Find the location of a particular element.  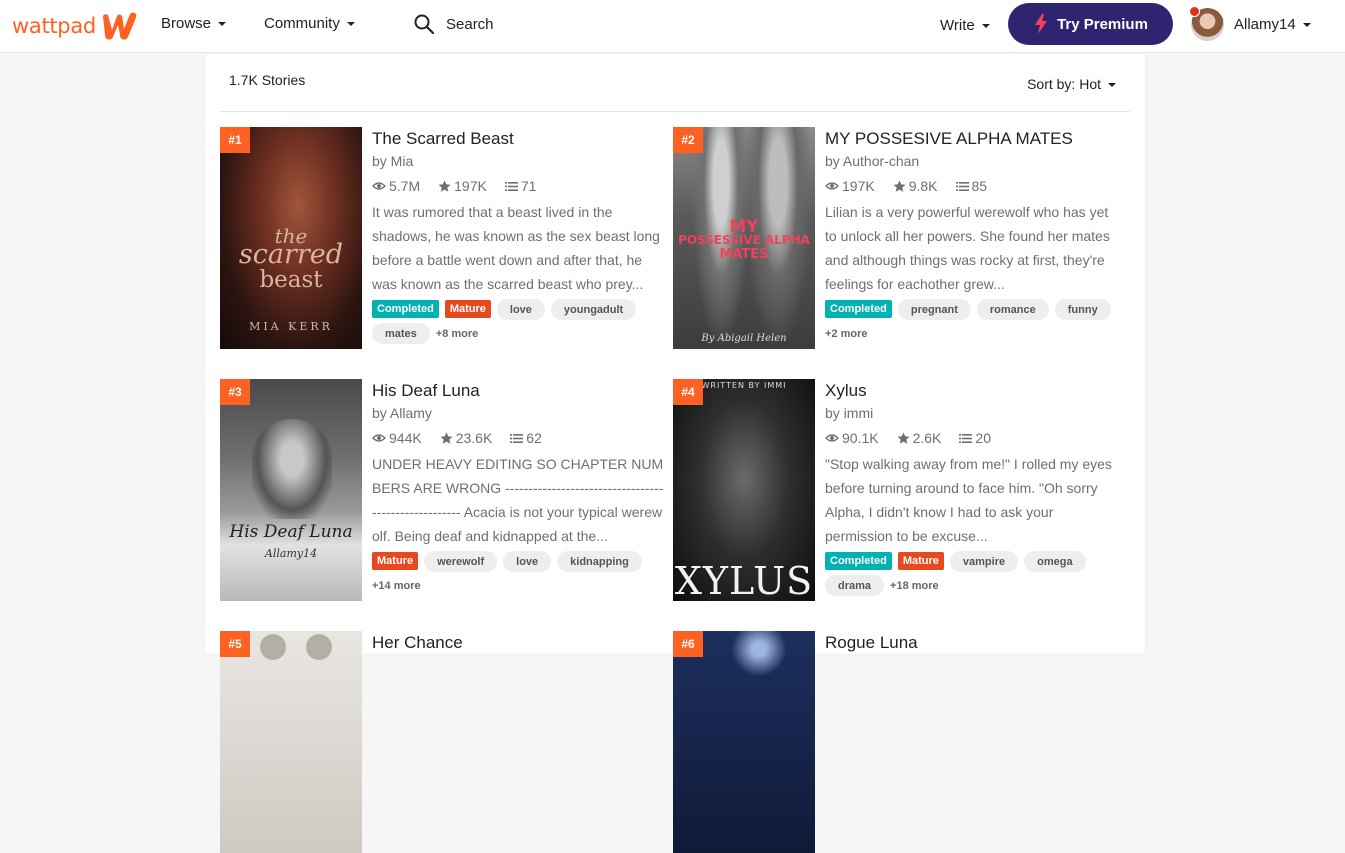

panel-header: 1.7K Stories Sort by: Hot is located at coordinates (675, 83).